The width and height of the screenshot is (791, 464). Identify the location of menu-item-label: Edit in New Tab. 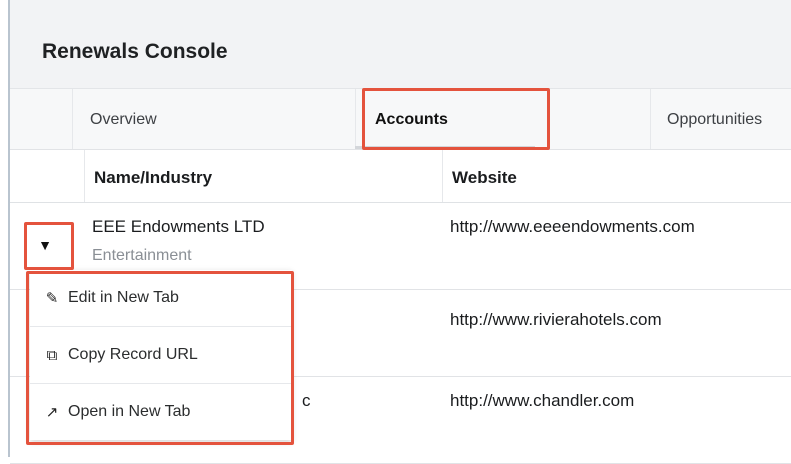
(123, 297).